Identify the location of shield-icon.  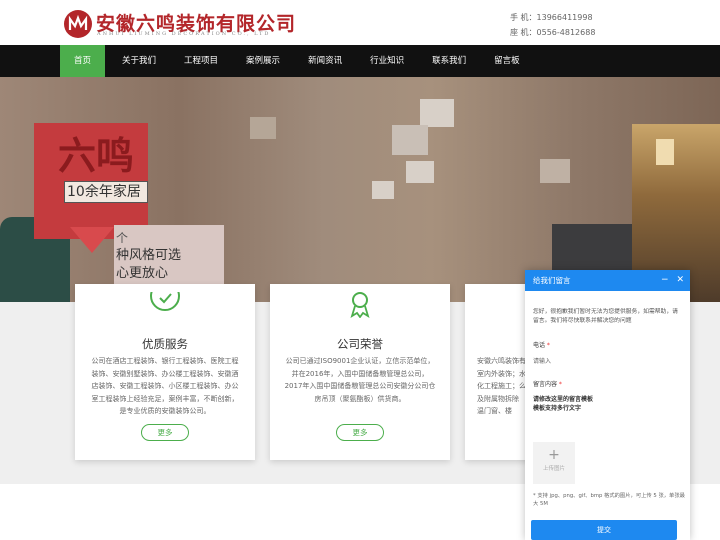
(165, 305).